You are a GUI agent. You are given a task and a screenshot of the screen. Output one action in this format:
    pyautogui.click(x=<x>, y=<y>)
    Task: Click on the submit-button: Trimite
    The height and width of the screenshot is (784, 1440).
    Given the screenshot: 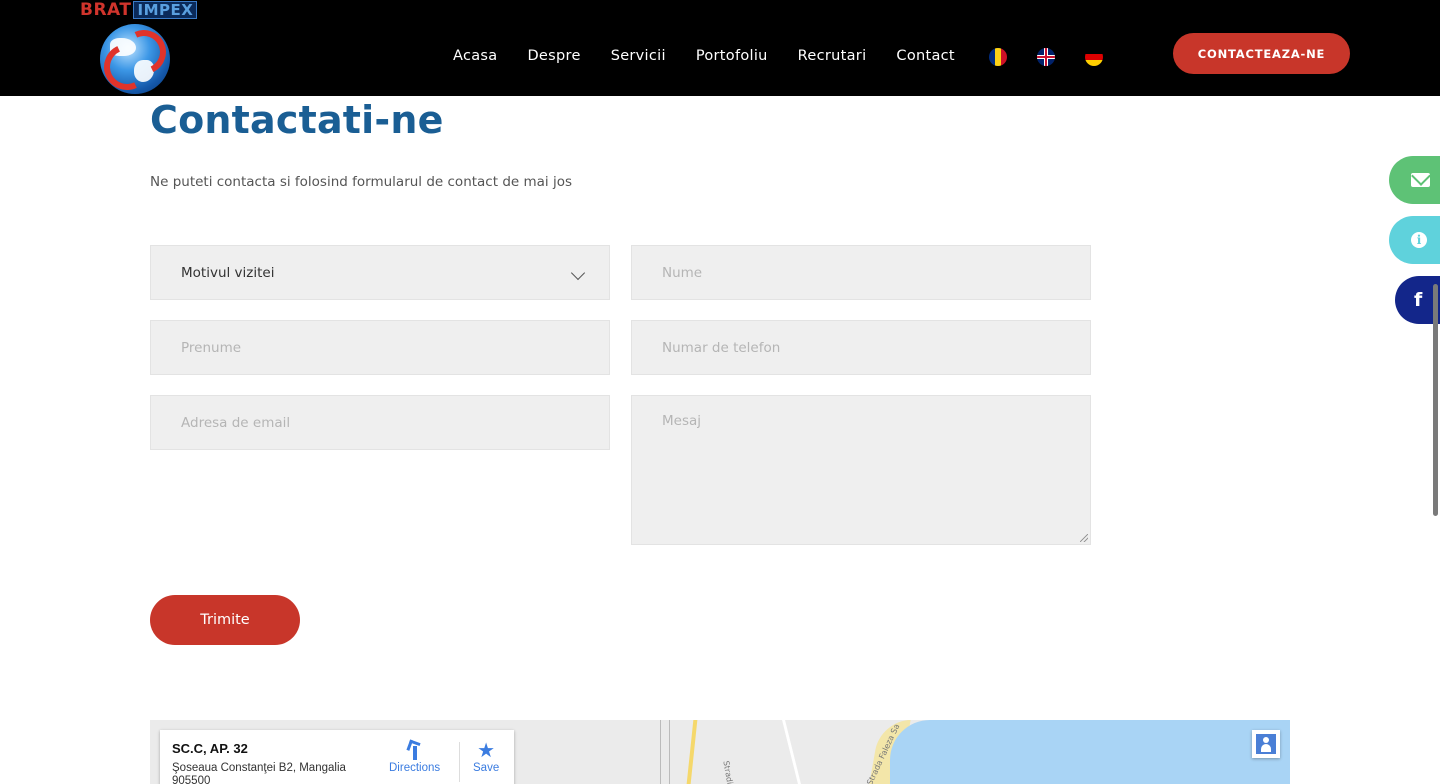 What is the action you would take?
    pyautogui.click(x=225, y=620)
    